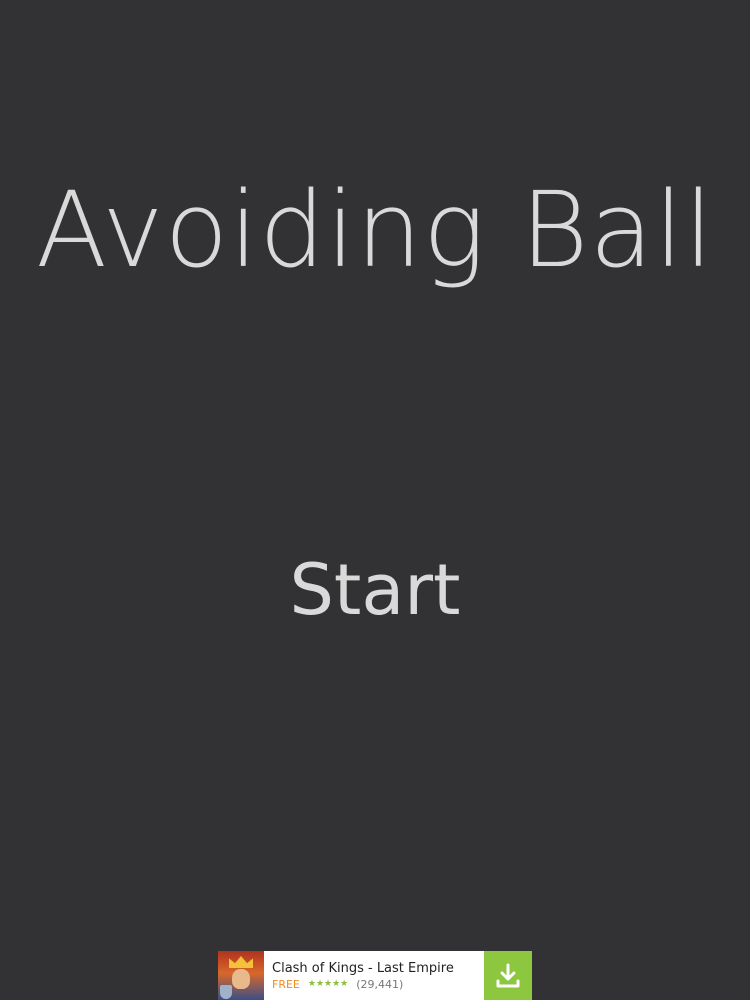 This screenshot has height=1000, width=750. I want to click on game-title: Avoiding Ball, so click(375, 230).